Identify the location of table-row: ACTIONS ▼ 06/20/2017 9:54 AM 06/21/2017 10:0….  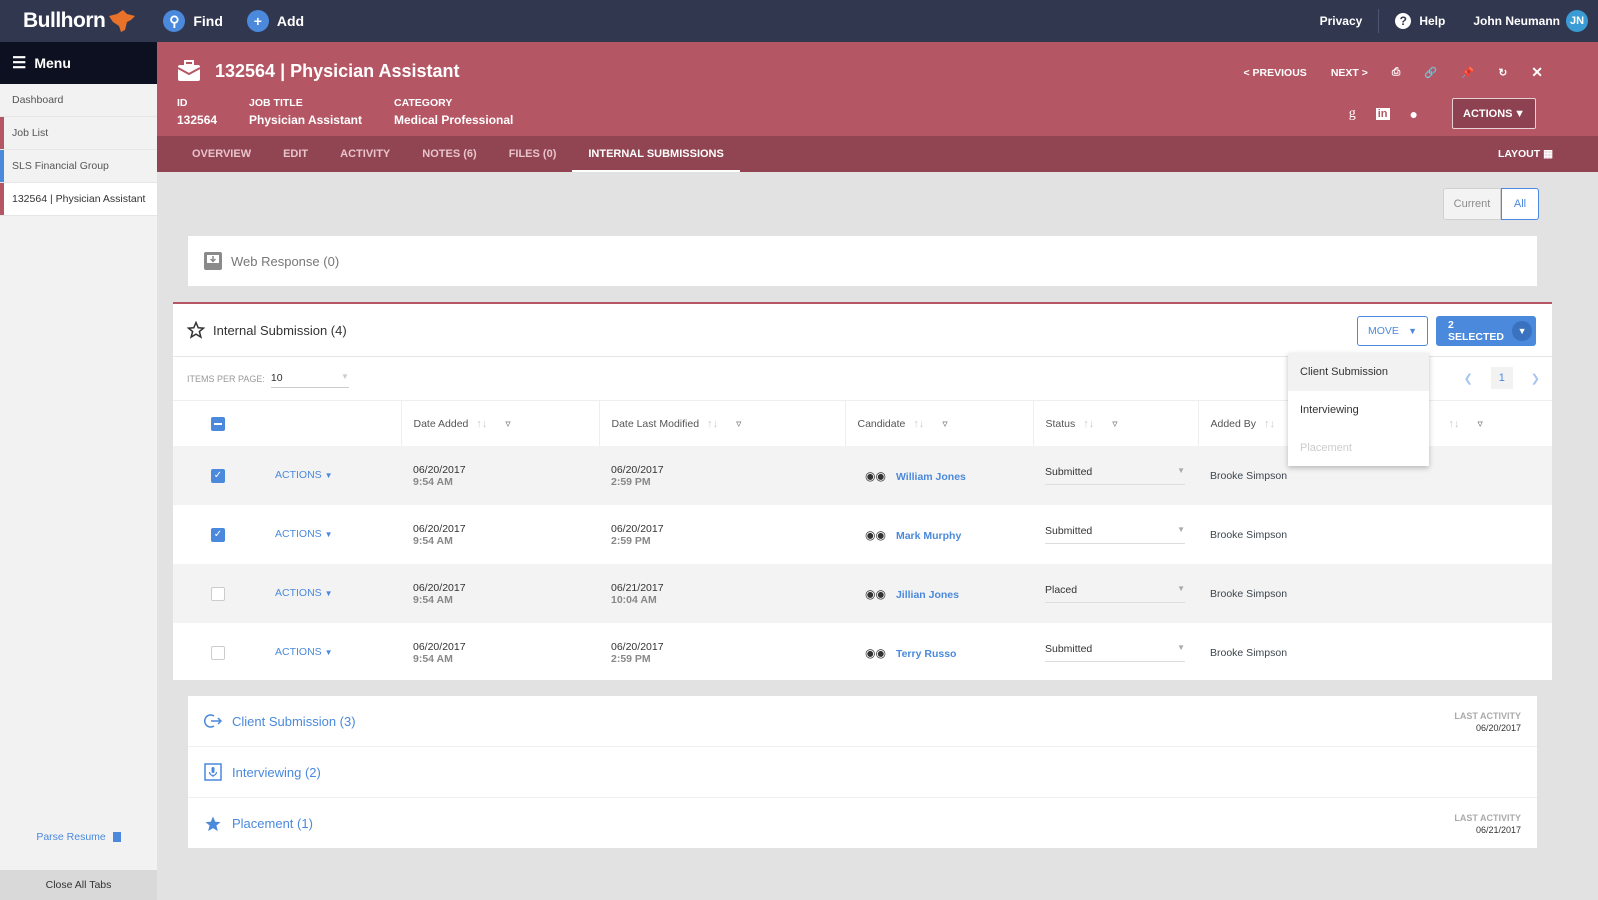
(862, 593).